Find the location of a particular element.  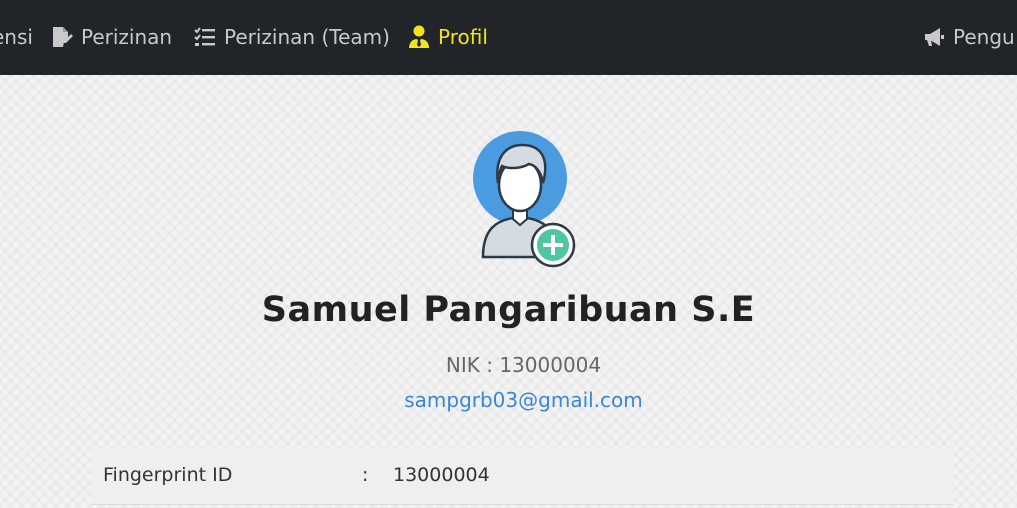

nav-item-label: ensi is located at coordinates (16, 37).